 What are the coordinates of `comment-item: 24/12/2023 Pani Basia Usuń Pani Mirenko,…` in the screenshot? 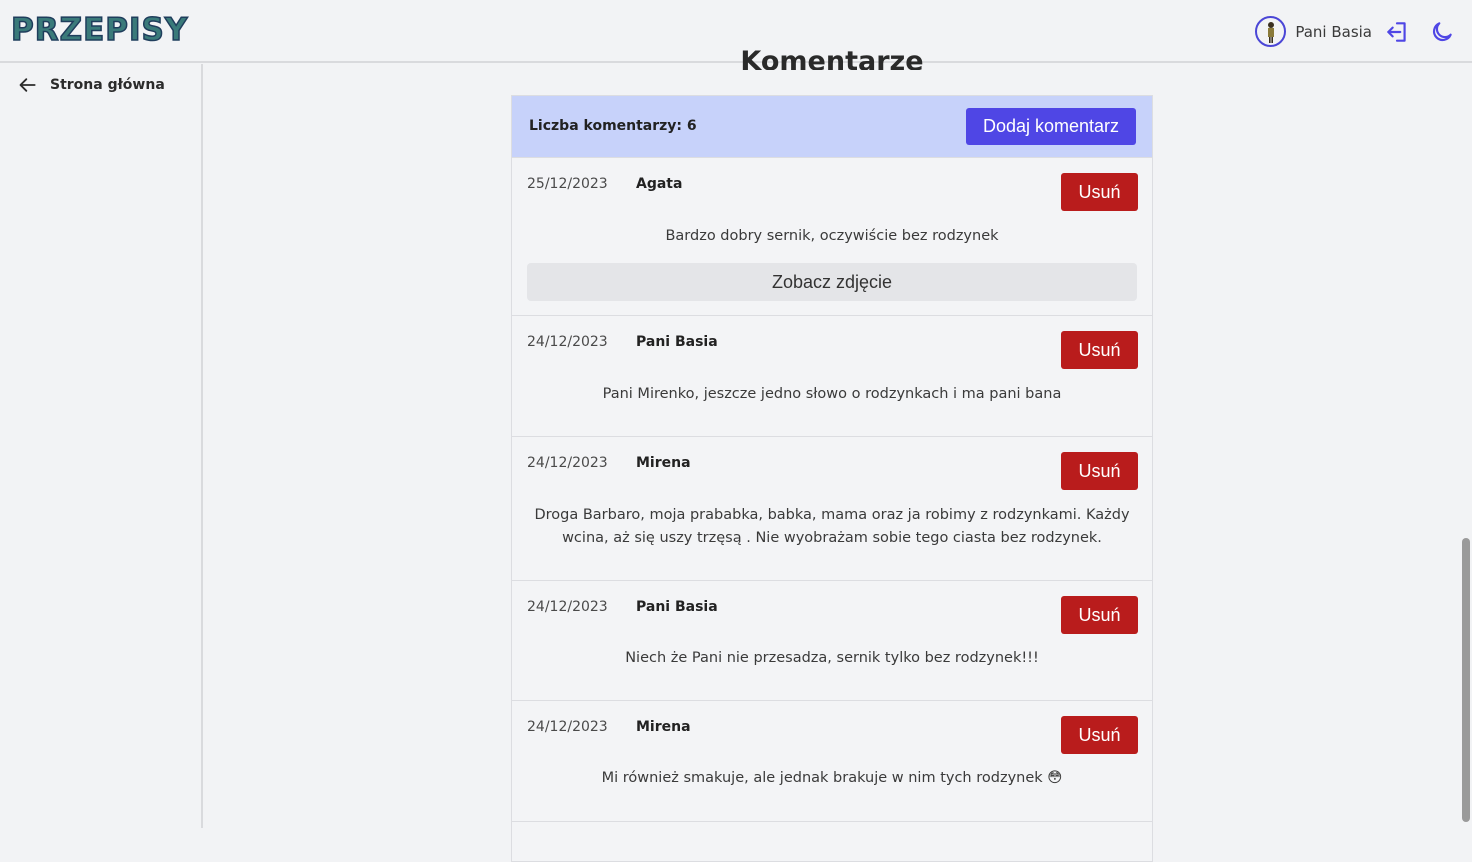 It's located at (832, 375).